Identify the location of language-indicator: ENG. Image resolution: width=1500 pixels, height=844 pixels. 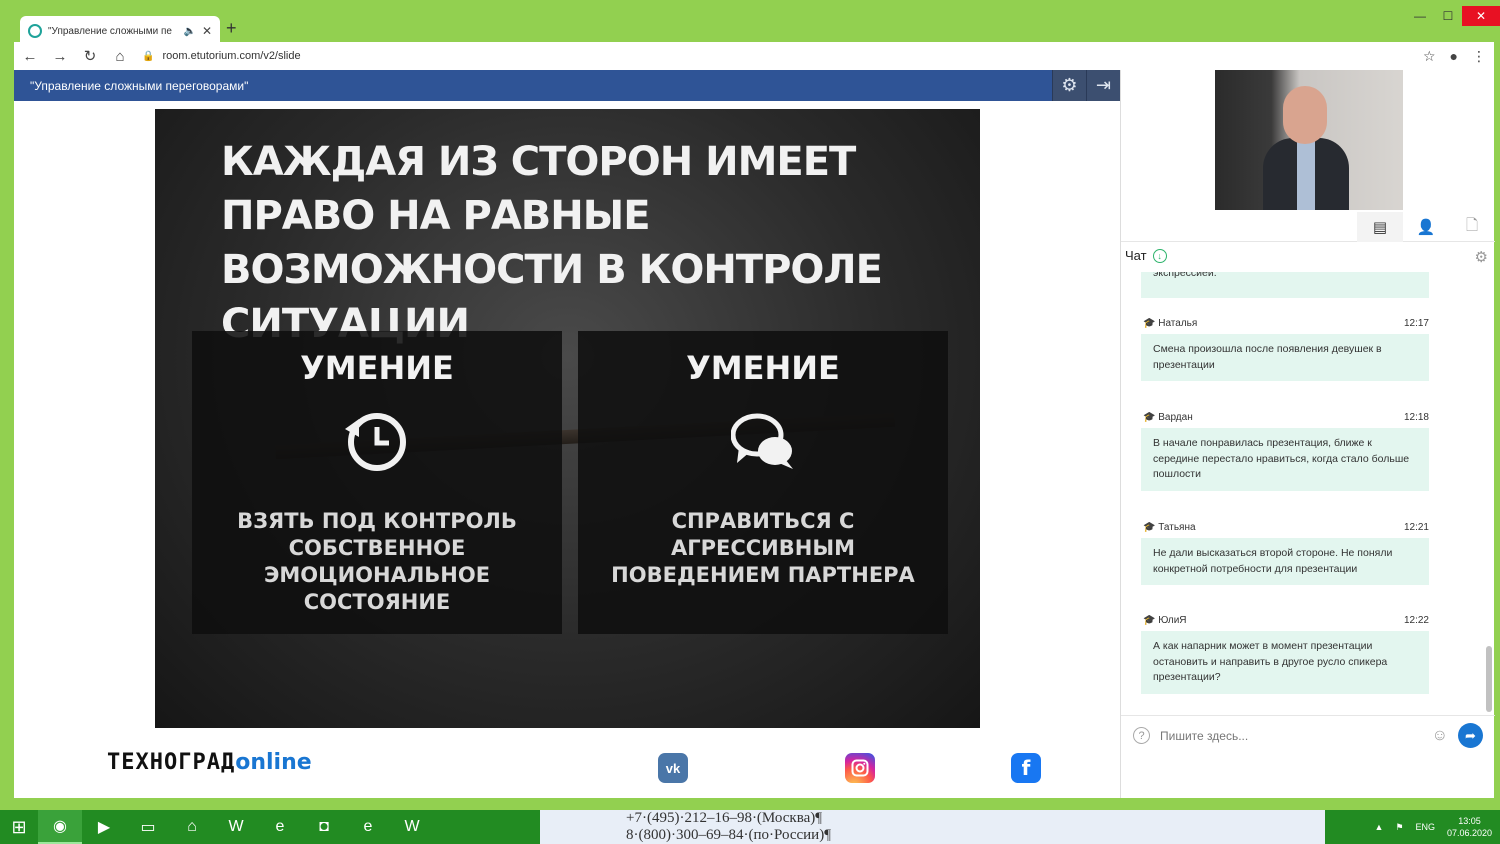
(1425, 827).